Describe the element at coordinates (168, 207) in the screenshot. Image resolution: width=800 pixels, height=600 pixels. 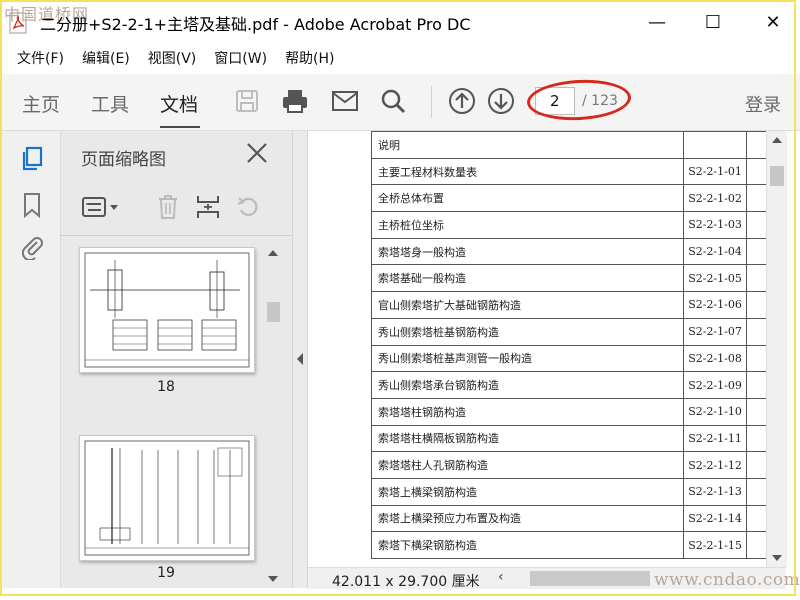
I see `delete-page-icon` at that location.